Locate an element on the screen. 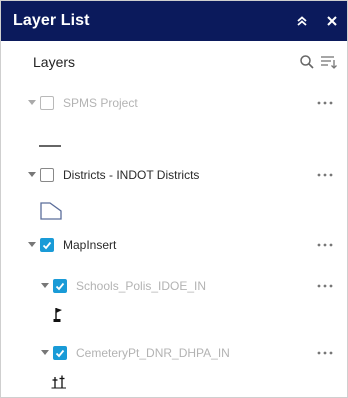 Image resolution: width=348 pixels, height=398 pixels. search-icon is located at coordinates (307, 62).